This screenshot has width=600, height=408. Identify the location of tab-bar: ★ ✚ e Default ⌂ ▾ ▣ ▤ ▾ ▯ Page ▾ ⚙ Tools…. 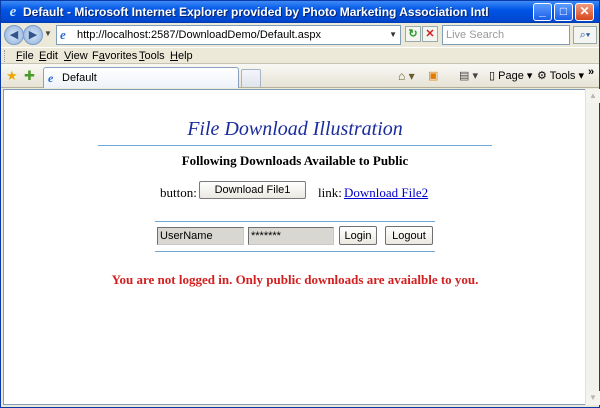
(300, 76).